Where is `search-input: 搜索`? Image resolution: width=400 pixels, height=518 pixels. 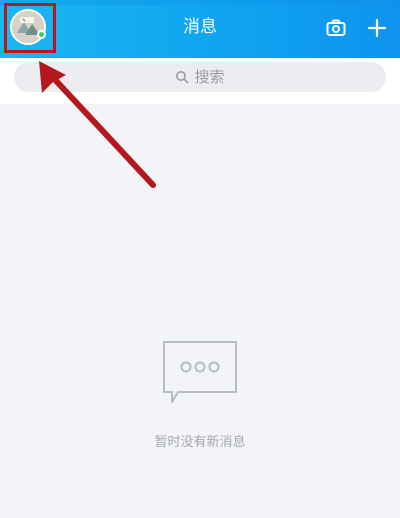
search-input: 搜索 is located at coordinates (200, 77).